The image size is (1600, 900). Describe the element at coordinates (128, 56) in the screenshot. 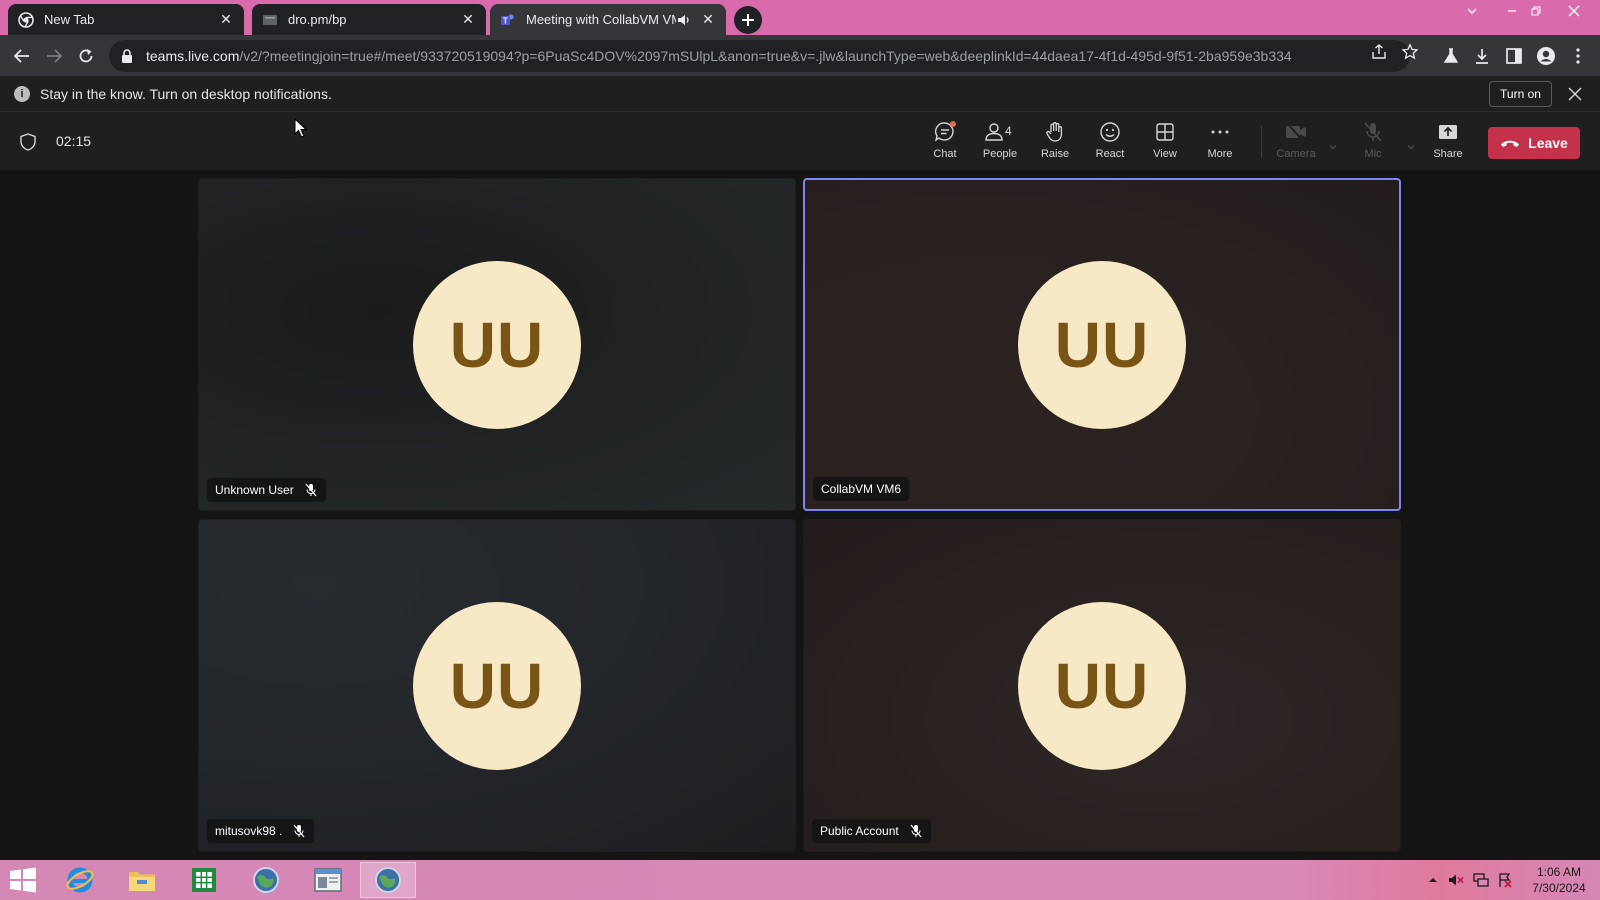

I see `lock-icon` at that location.